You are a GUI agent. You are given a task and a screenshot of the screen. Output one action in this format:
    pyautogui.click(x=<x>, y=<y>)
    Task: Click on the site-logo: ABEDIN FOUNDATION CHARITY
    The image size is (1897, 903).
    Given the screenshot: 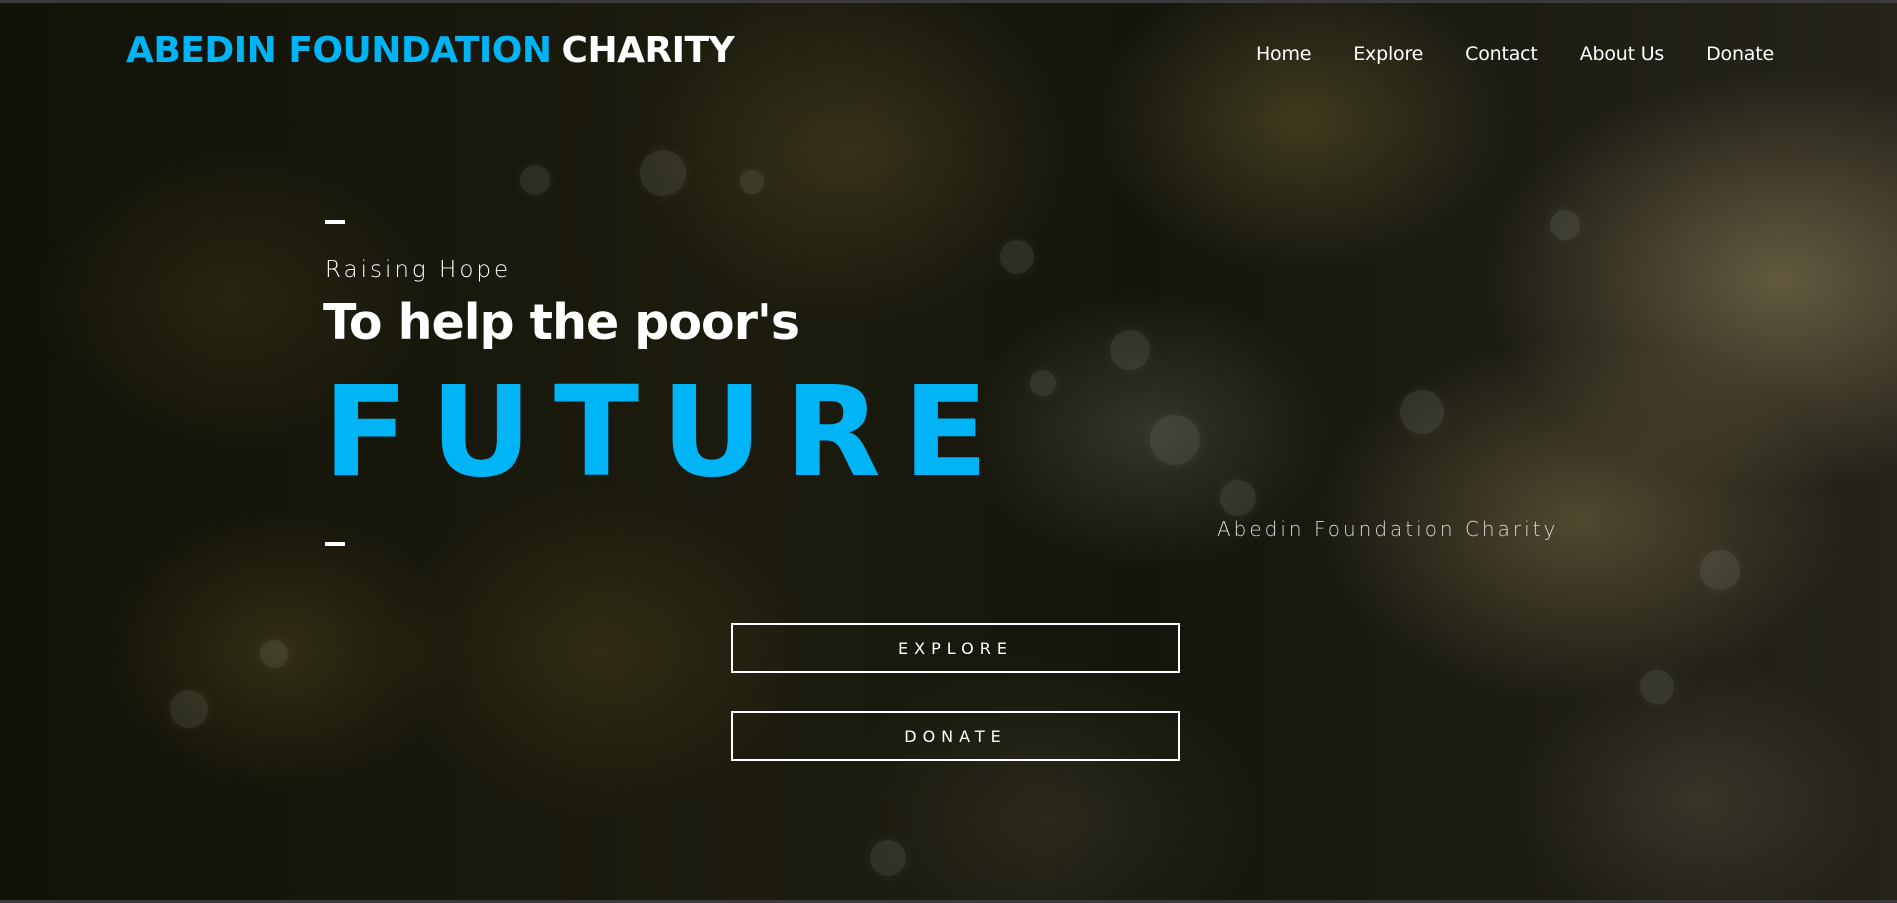 What is the action you would take?
    pyautogui.click(x=430, y=50)
    